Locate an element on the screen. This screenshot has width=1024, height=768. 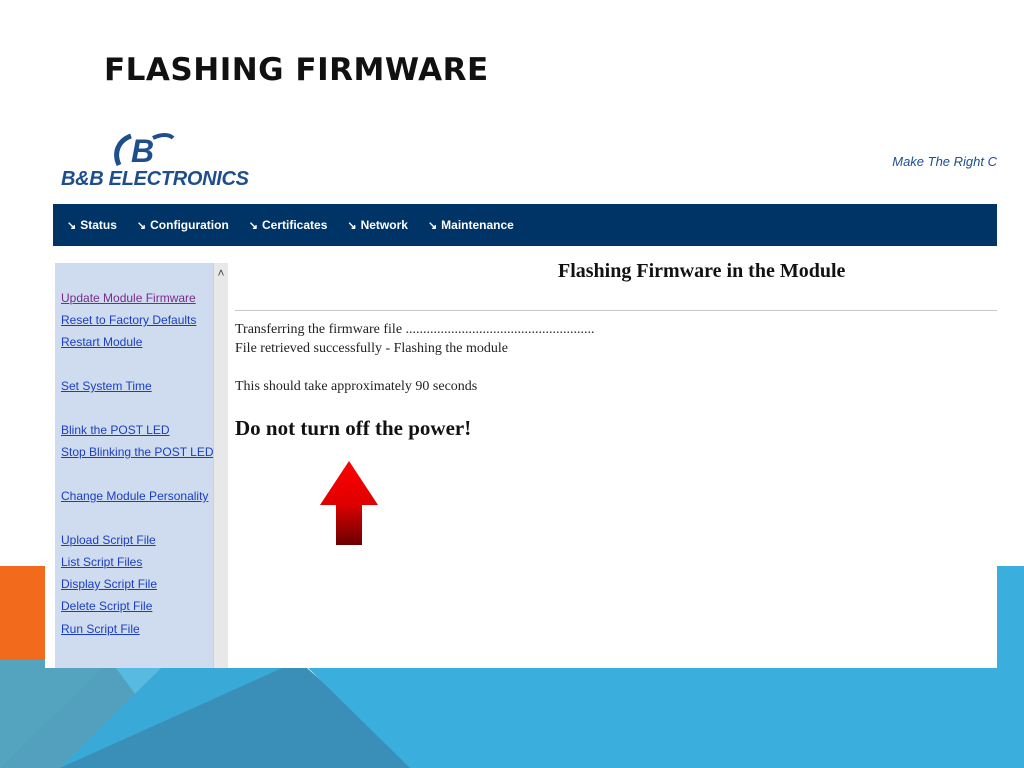
nav-certificates: ↘ Certificates is located at coordinates (288, 225).